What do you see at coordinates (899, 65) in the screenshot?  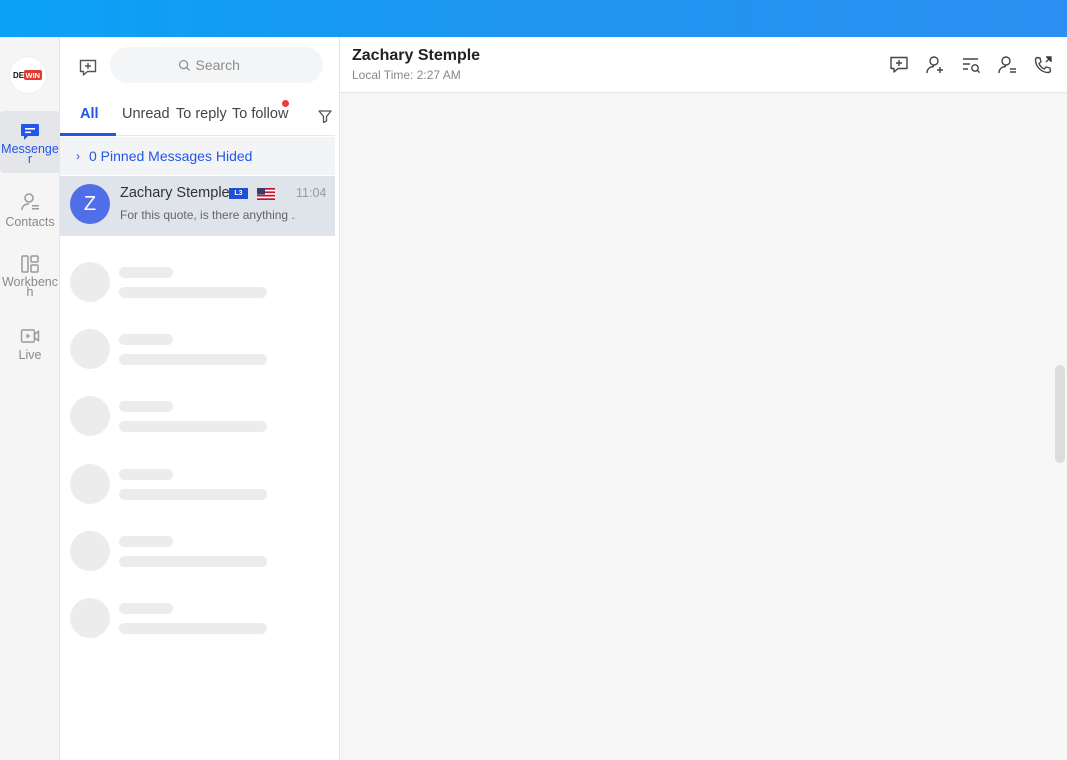 I see `add-comment-icon` at bounding box center [899, 65].